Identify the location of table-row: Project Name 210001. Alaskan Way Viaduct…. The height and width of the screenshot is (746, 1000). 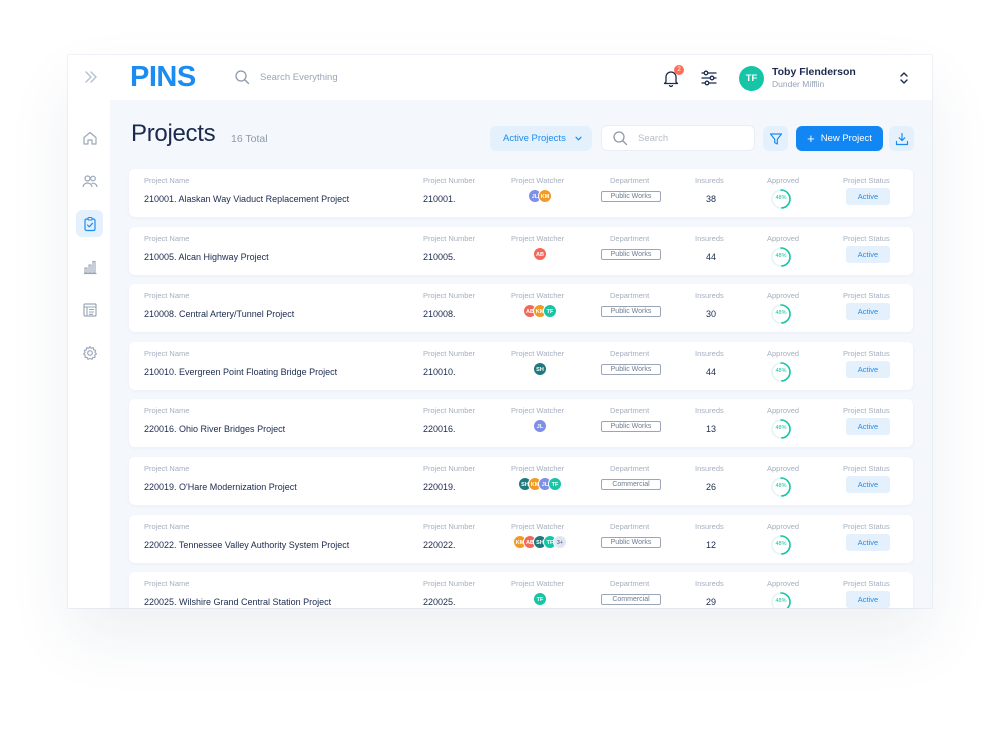
(521, 193).